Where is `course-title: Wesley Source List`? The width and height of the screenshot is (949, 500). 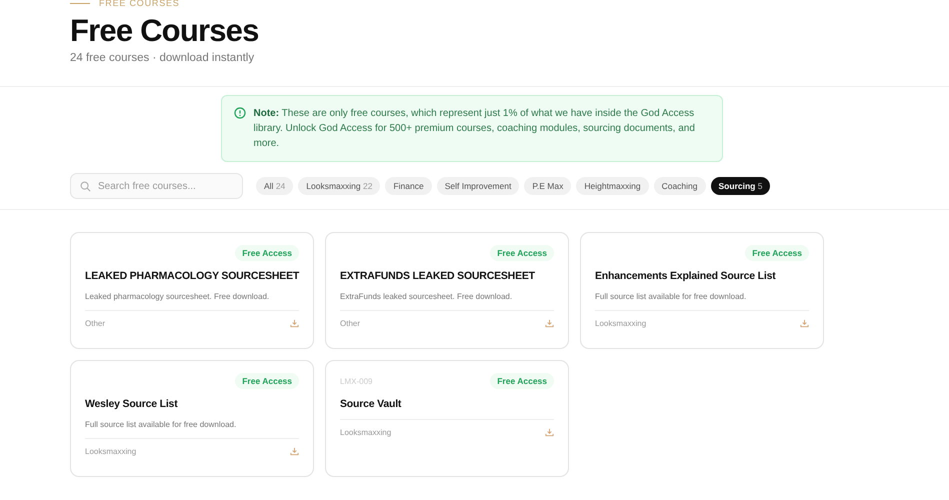
course-title: Wesley Source List is located at coordinates (132, 404).